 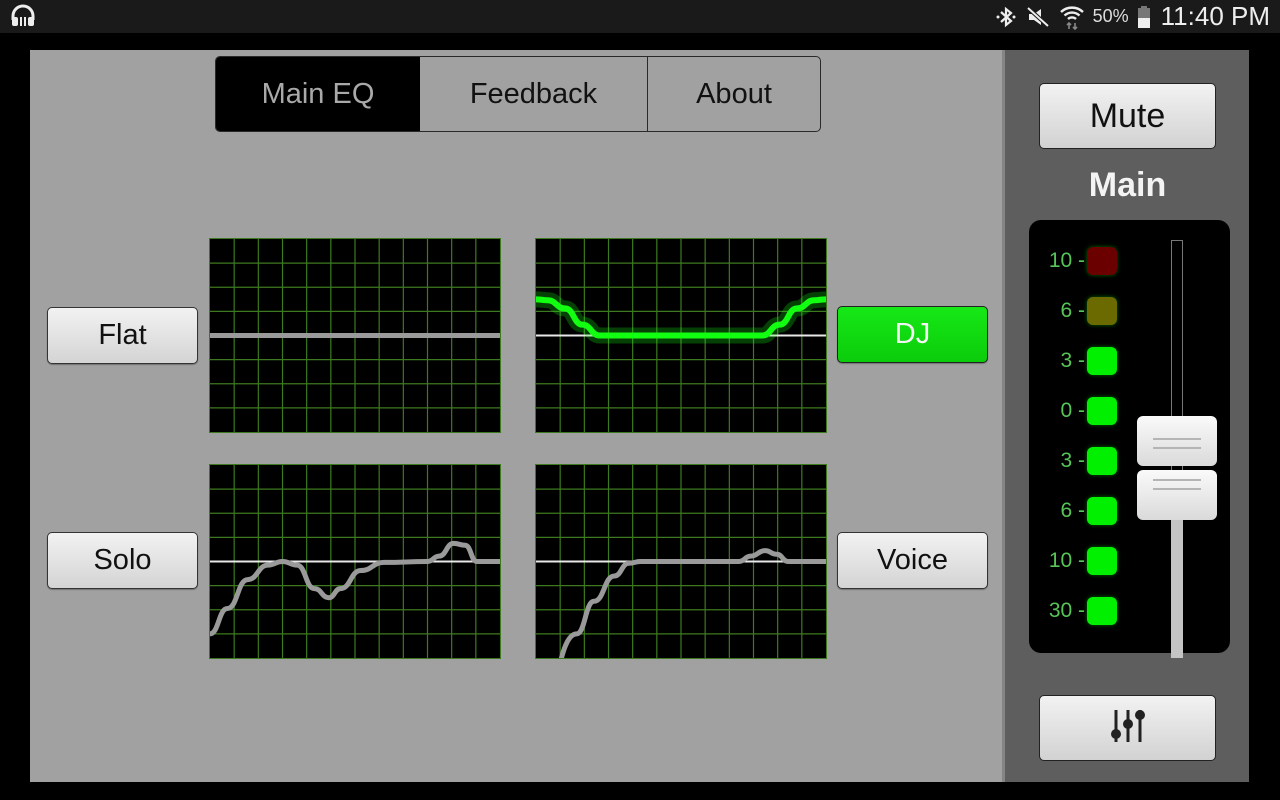 What do you see at coordinates (1038, 17) in the screenshot?
I see `mute-sound-icon` at bounding box center [1038, 17].